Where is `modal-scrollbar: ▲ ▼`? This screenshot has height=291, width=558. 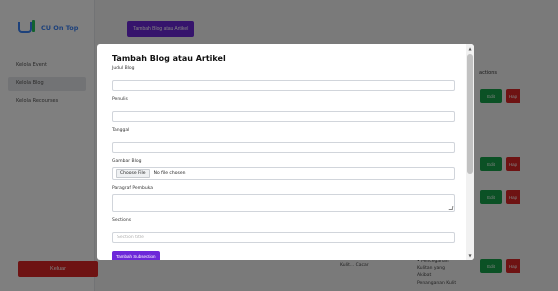 modal-scrollbar: ▲ ▼ is located at coordinates (470, 152).